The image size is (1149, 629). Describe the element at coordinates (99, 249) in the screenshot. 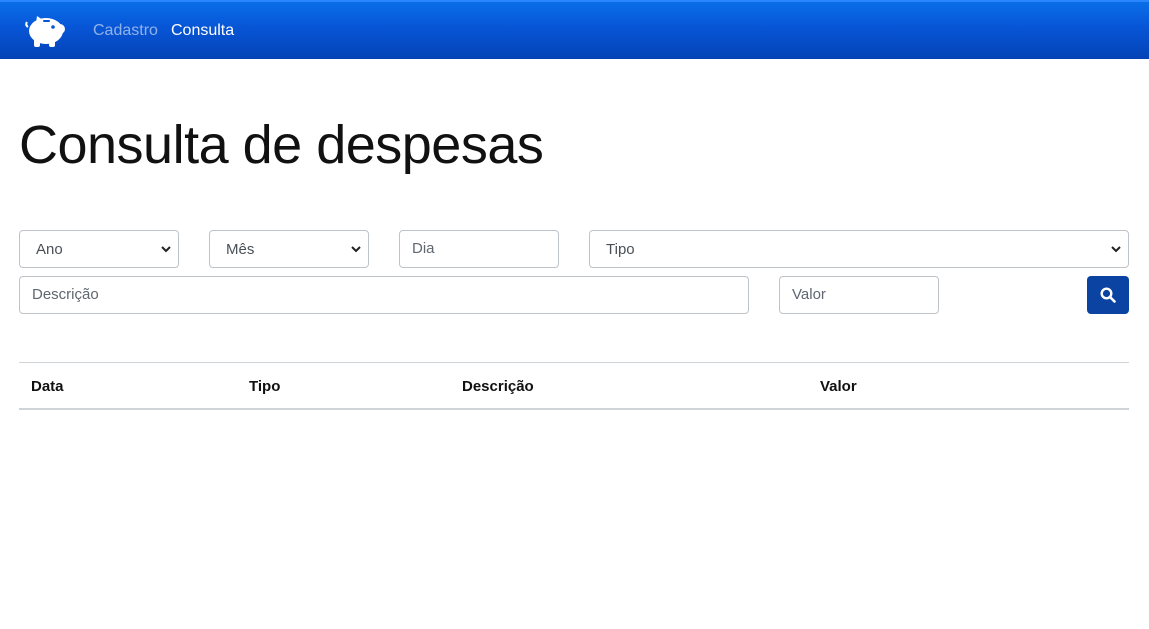

I see `year-select: Ano` at that location.